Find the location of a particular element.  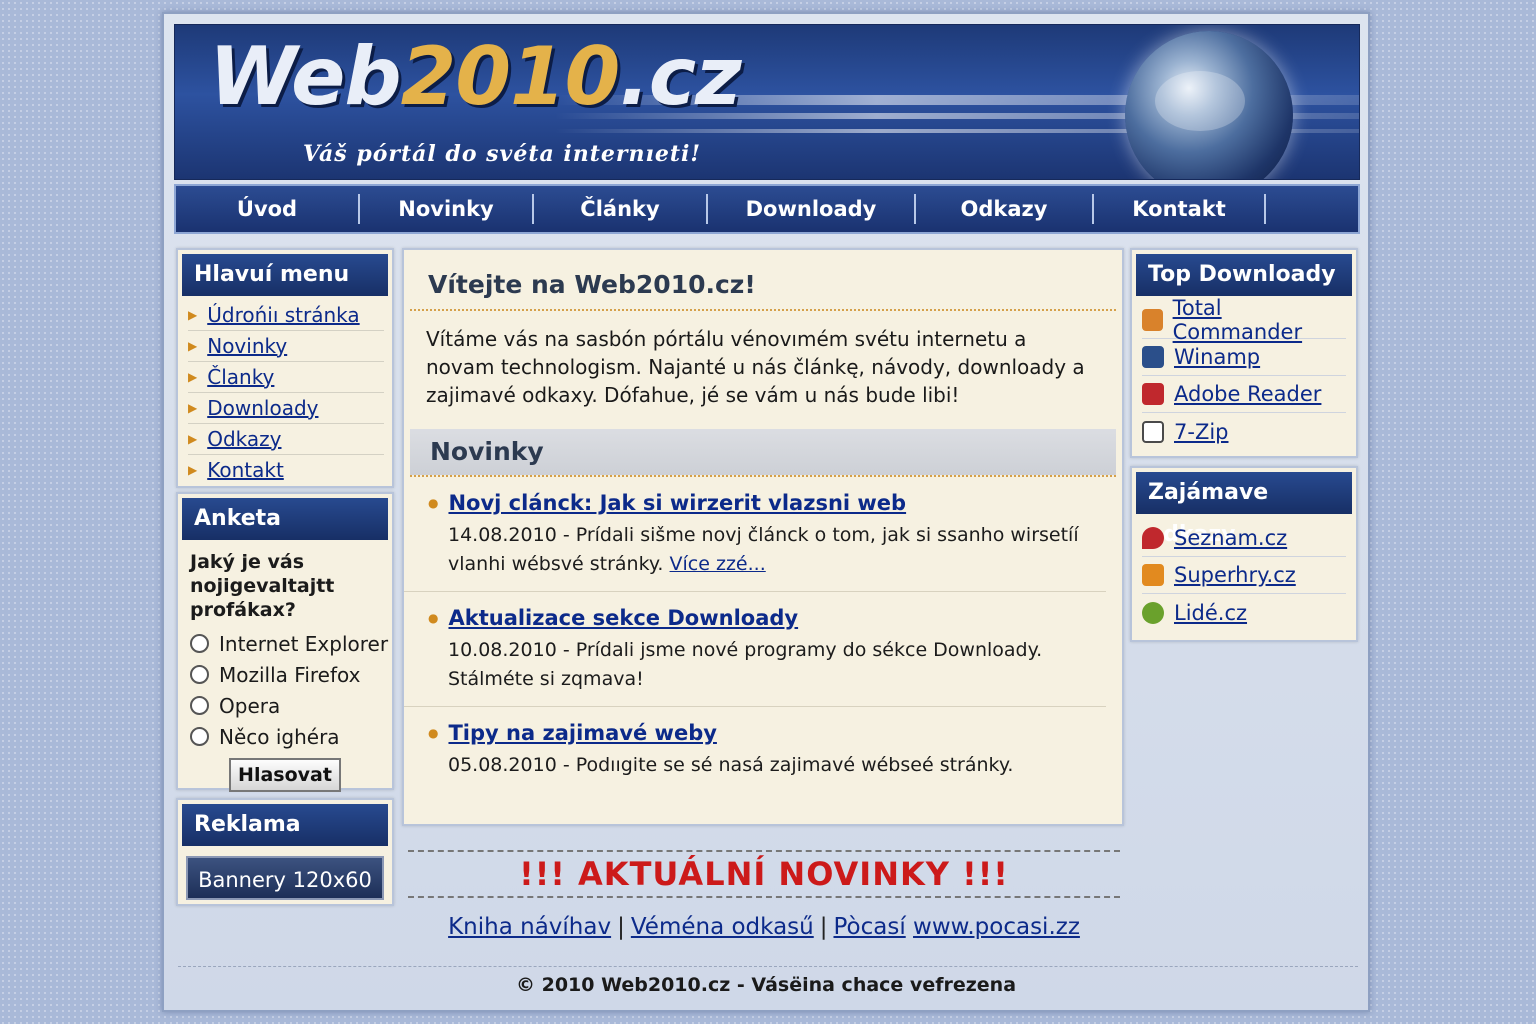

download-item: Adobe Reader is located at coordinates (1244, 394).